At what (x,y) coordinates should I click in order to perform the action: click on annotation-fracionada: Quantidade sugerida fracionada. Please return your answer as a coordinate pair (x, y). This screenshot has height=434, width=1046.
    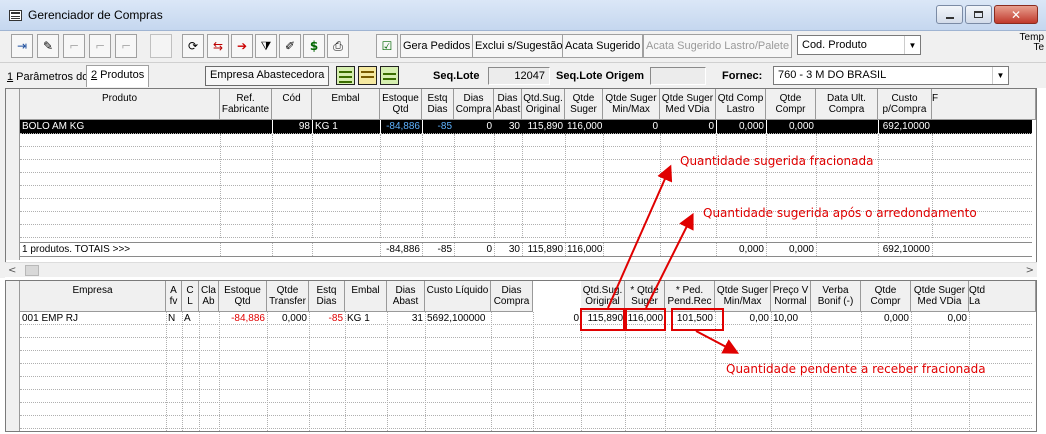
    Looking at the image, I should click on (777, 161).